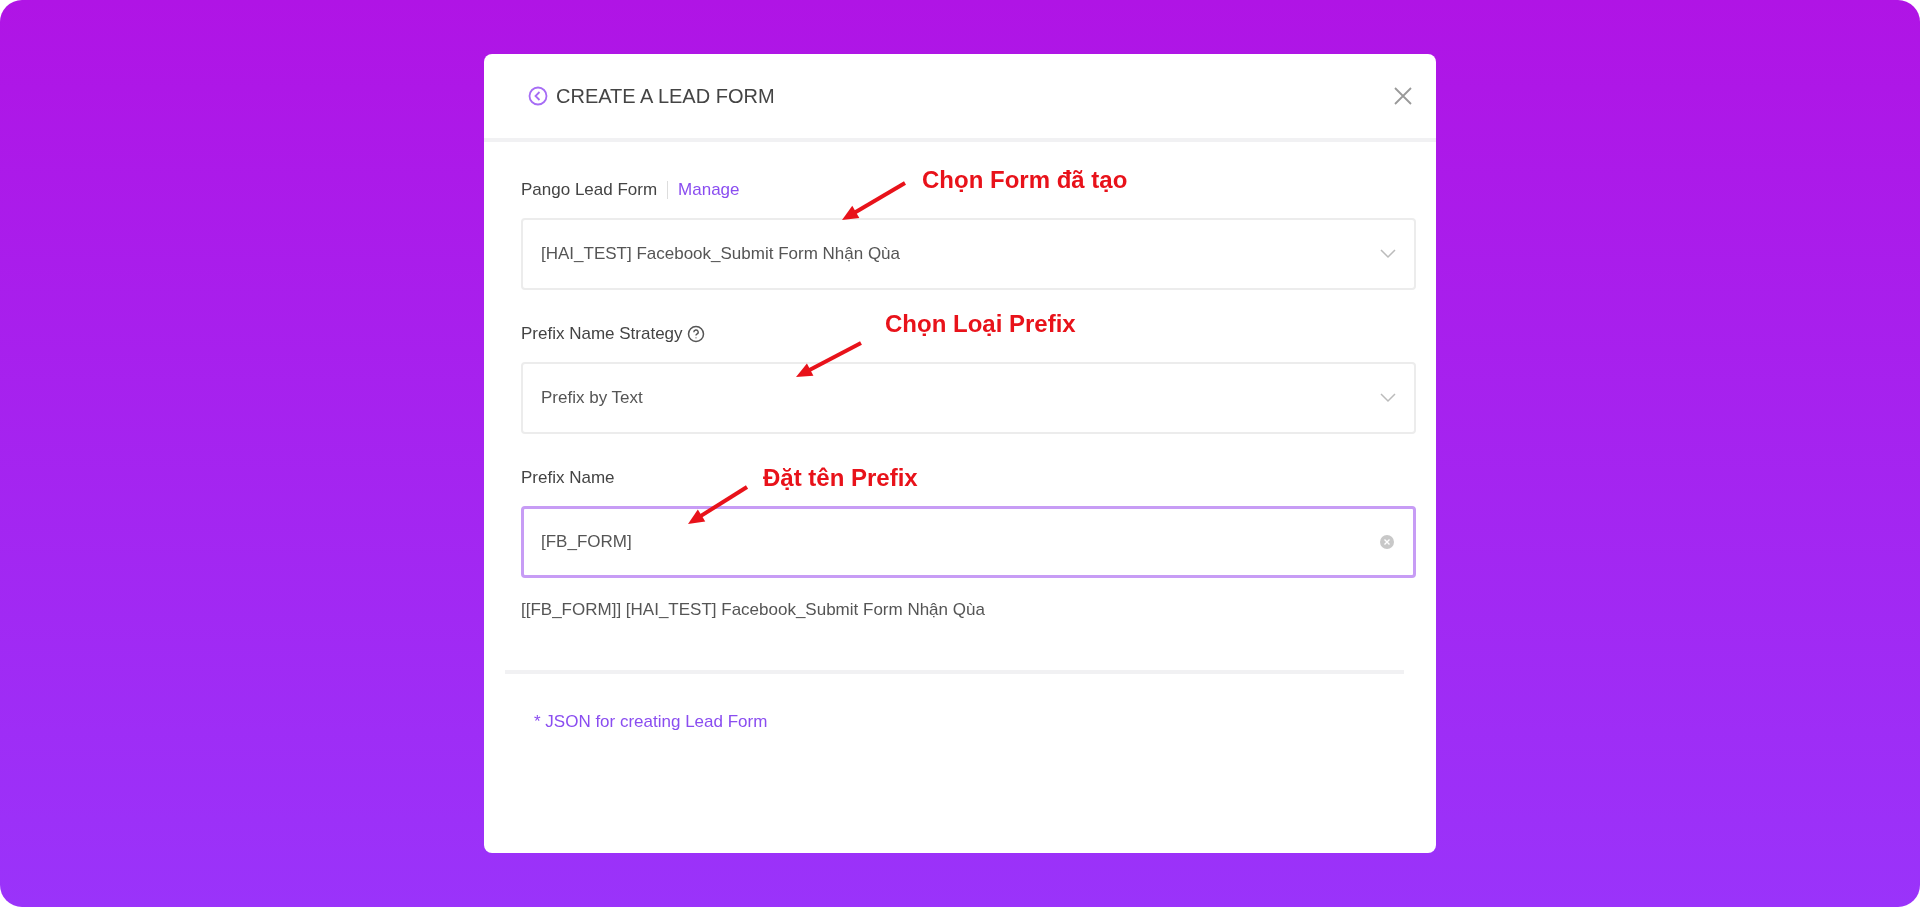 The width and height of the screenshot is (1920, 907). What do you see at coordinates (602, 334) in the screenshot?
I see `field-label: Prefix Name Strategy` at bounding box center [602, 334].